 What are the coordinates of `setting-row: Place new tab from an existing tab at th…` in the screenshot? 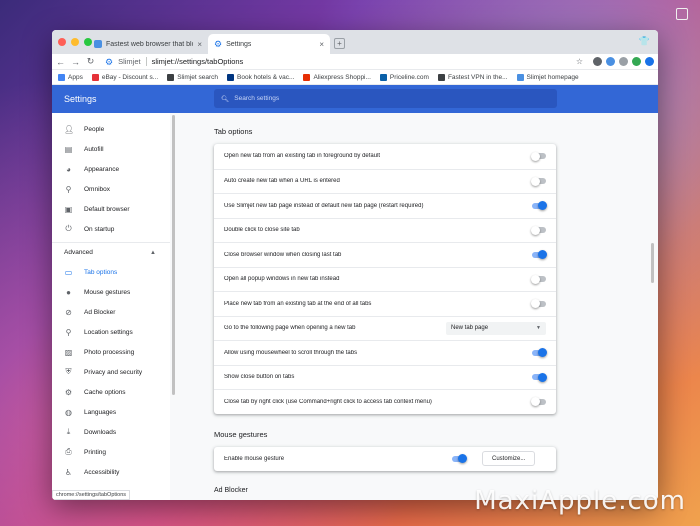 It's located at (385, 303).